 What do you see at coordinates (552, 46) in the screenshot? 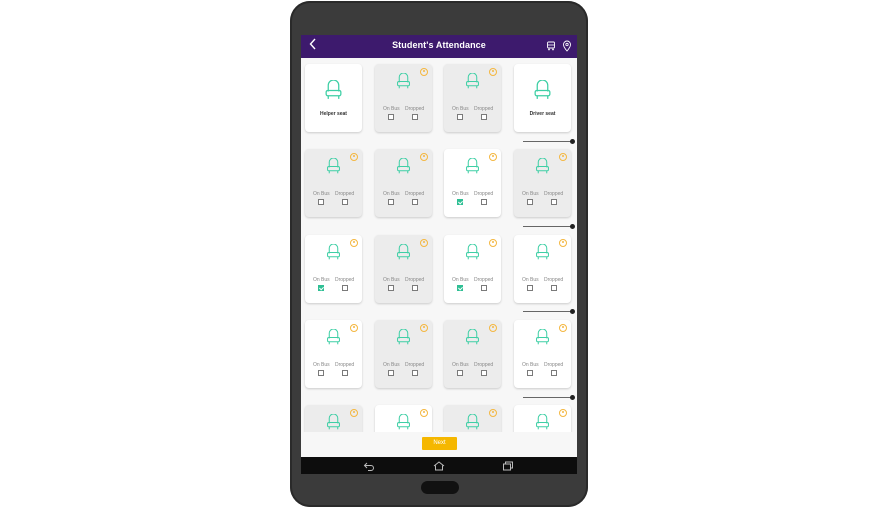
I see `bus-button` at bounding box center [552, 46].